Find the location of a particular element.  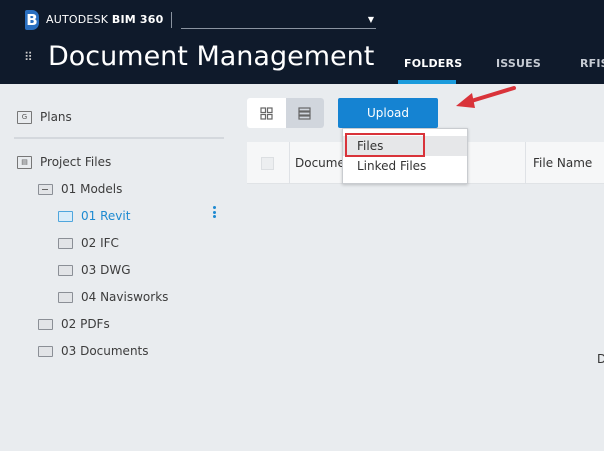

project-files-icon: ▤ is located at coordinates (24, 162).